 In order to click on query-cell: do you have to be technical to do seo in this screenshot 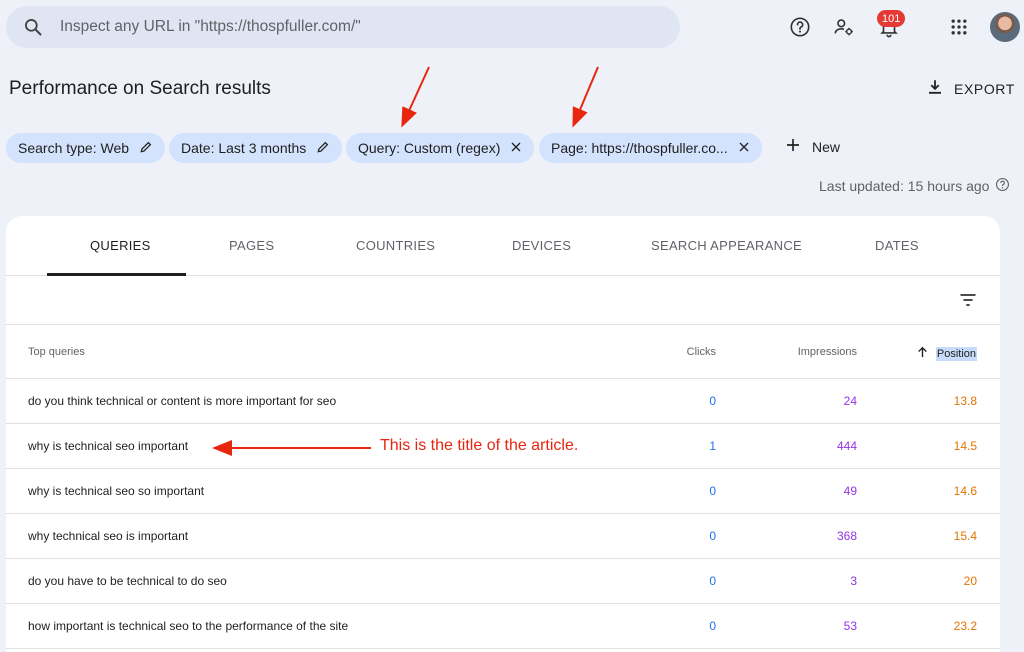, I will do `click(127, 581)`.